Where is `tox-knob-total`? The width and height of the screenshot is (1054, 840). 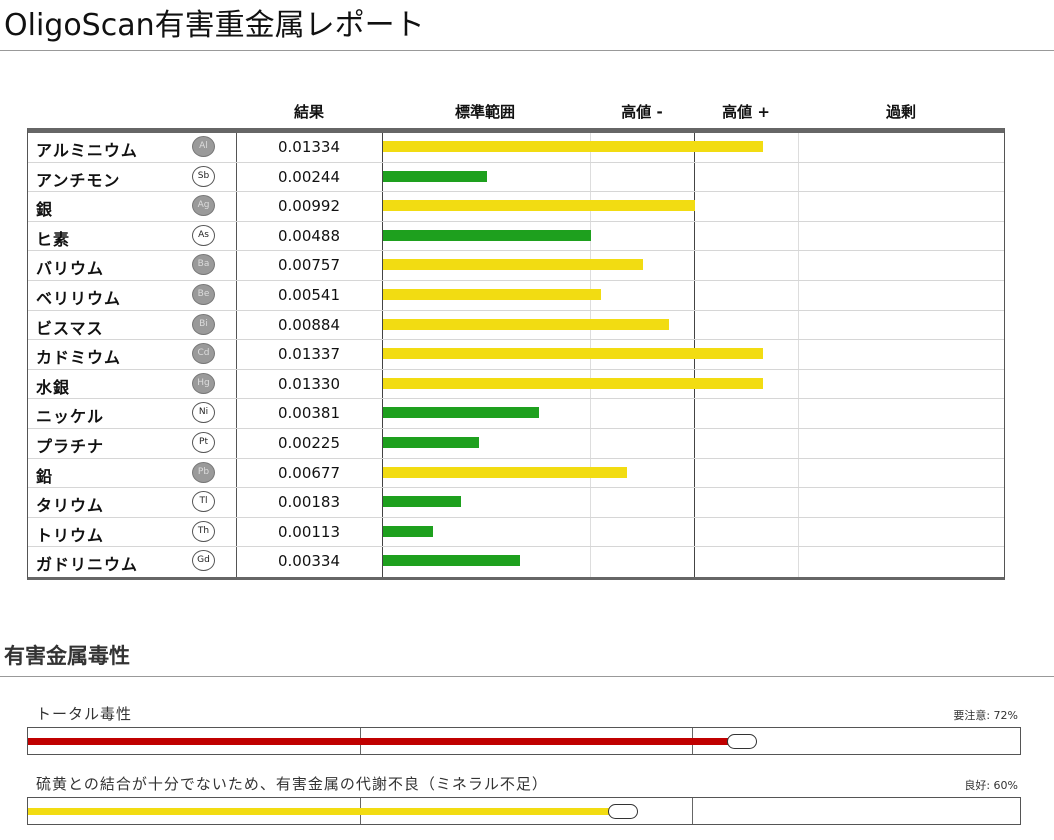
tox-knob-total is located at coordinates (742, 741).